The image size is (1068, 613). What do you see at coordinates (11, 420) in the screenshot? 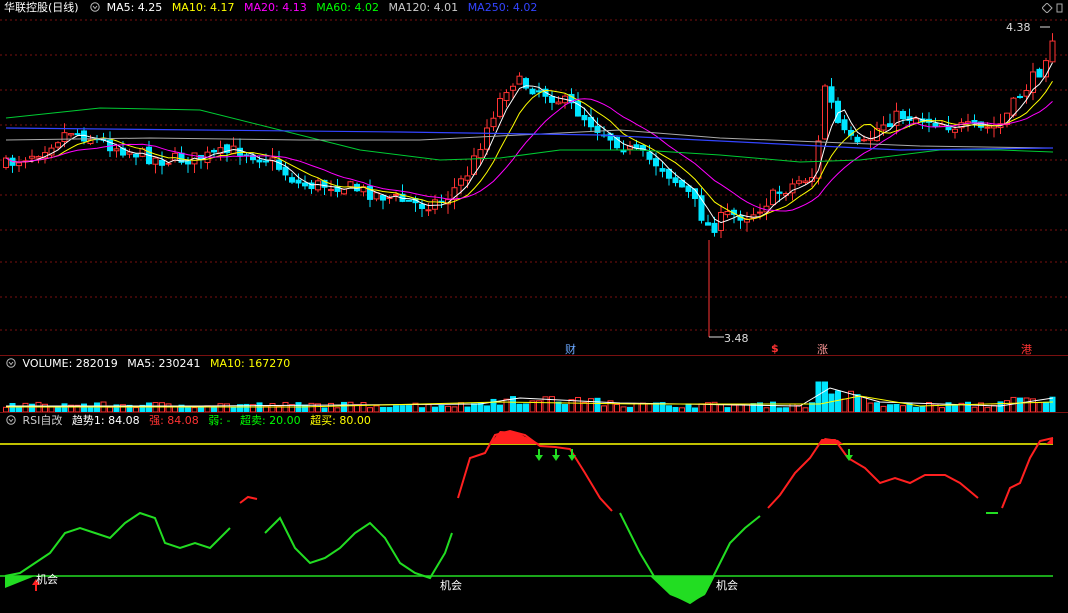
I see `rsi-settings-icon` at bounding box center [11, 420].